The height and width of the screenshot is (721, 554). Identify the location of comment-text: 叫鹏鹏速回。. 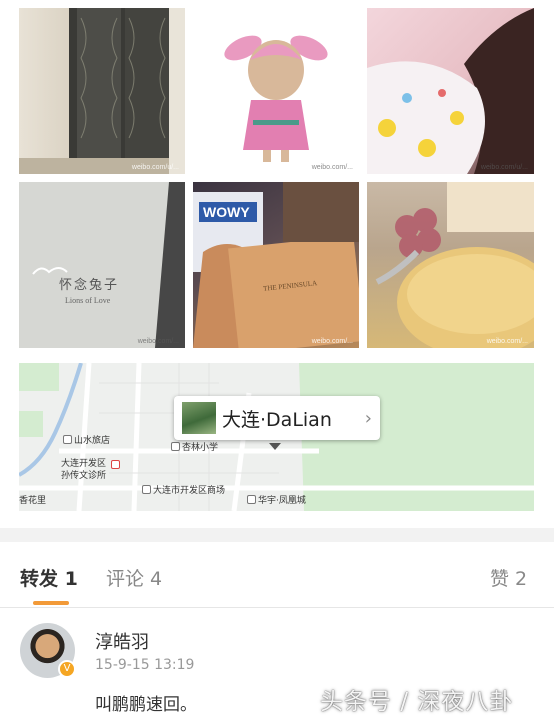
(146, 705).